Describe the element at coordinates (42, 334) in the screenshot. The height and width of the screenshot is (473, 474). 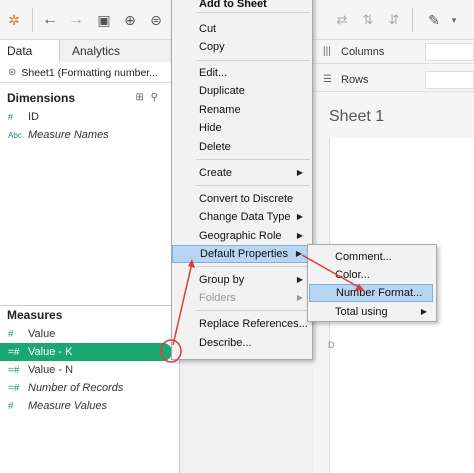
I see `field-label: Value` at that location.